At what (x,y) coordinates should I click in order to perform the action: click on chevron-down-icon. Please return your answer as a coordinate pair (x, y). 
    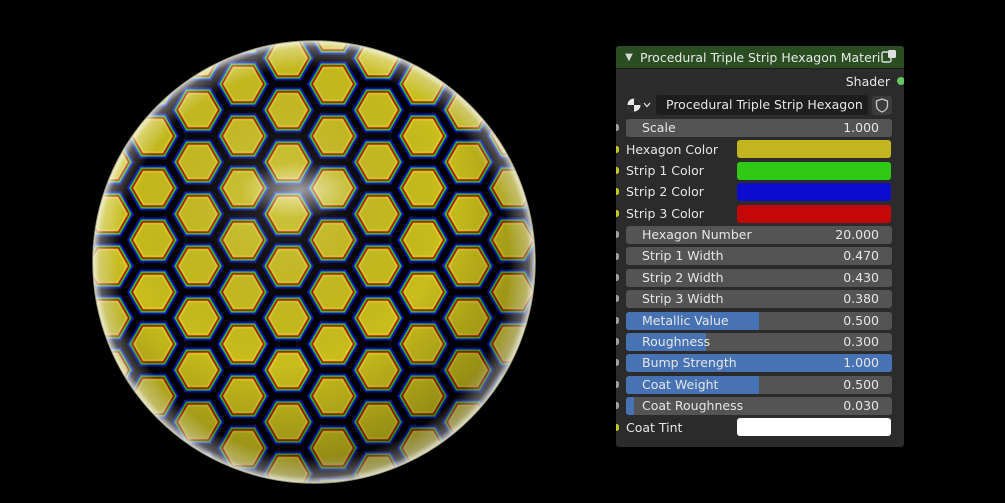
    Looking at the image, I should click on (647, 105).